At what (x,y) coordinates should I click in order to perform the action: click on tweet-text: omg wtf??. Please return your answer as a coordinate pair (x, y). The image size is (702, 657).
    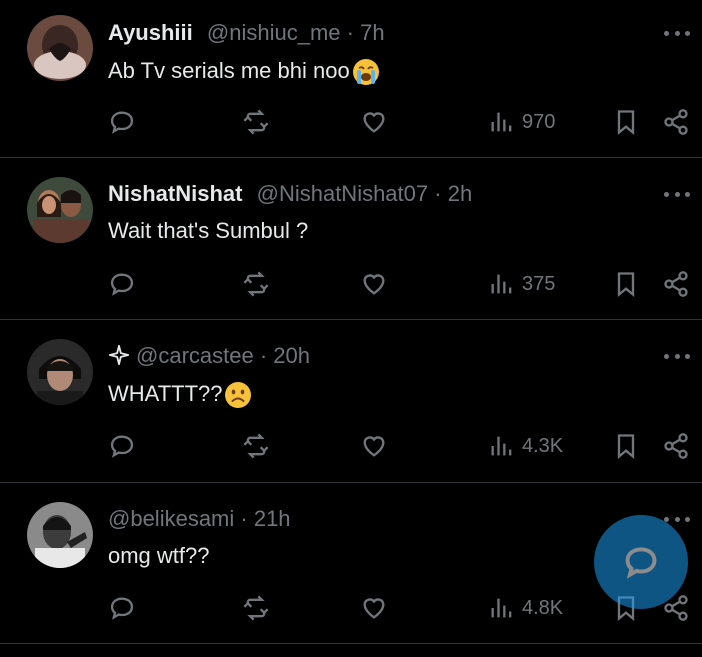
    Looking at the image, I should click on (159, 555).